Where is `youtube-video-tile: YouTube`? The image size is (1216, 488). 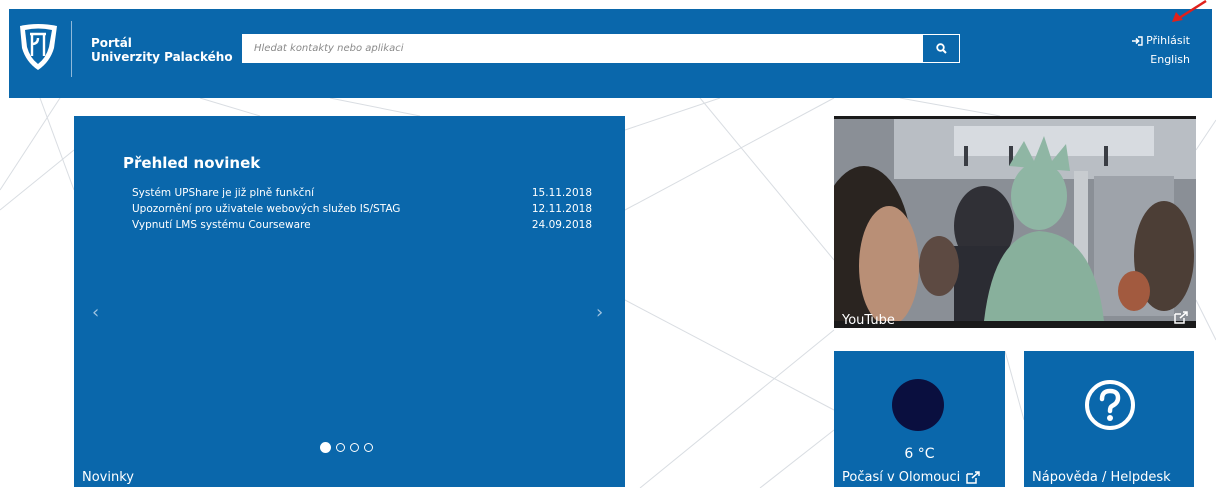 youtube-video-tile: YouTube is located at coordinates (1015, 222).